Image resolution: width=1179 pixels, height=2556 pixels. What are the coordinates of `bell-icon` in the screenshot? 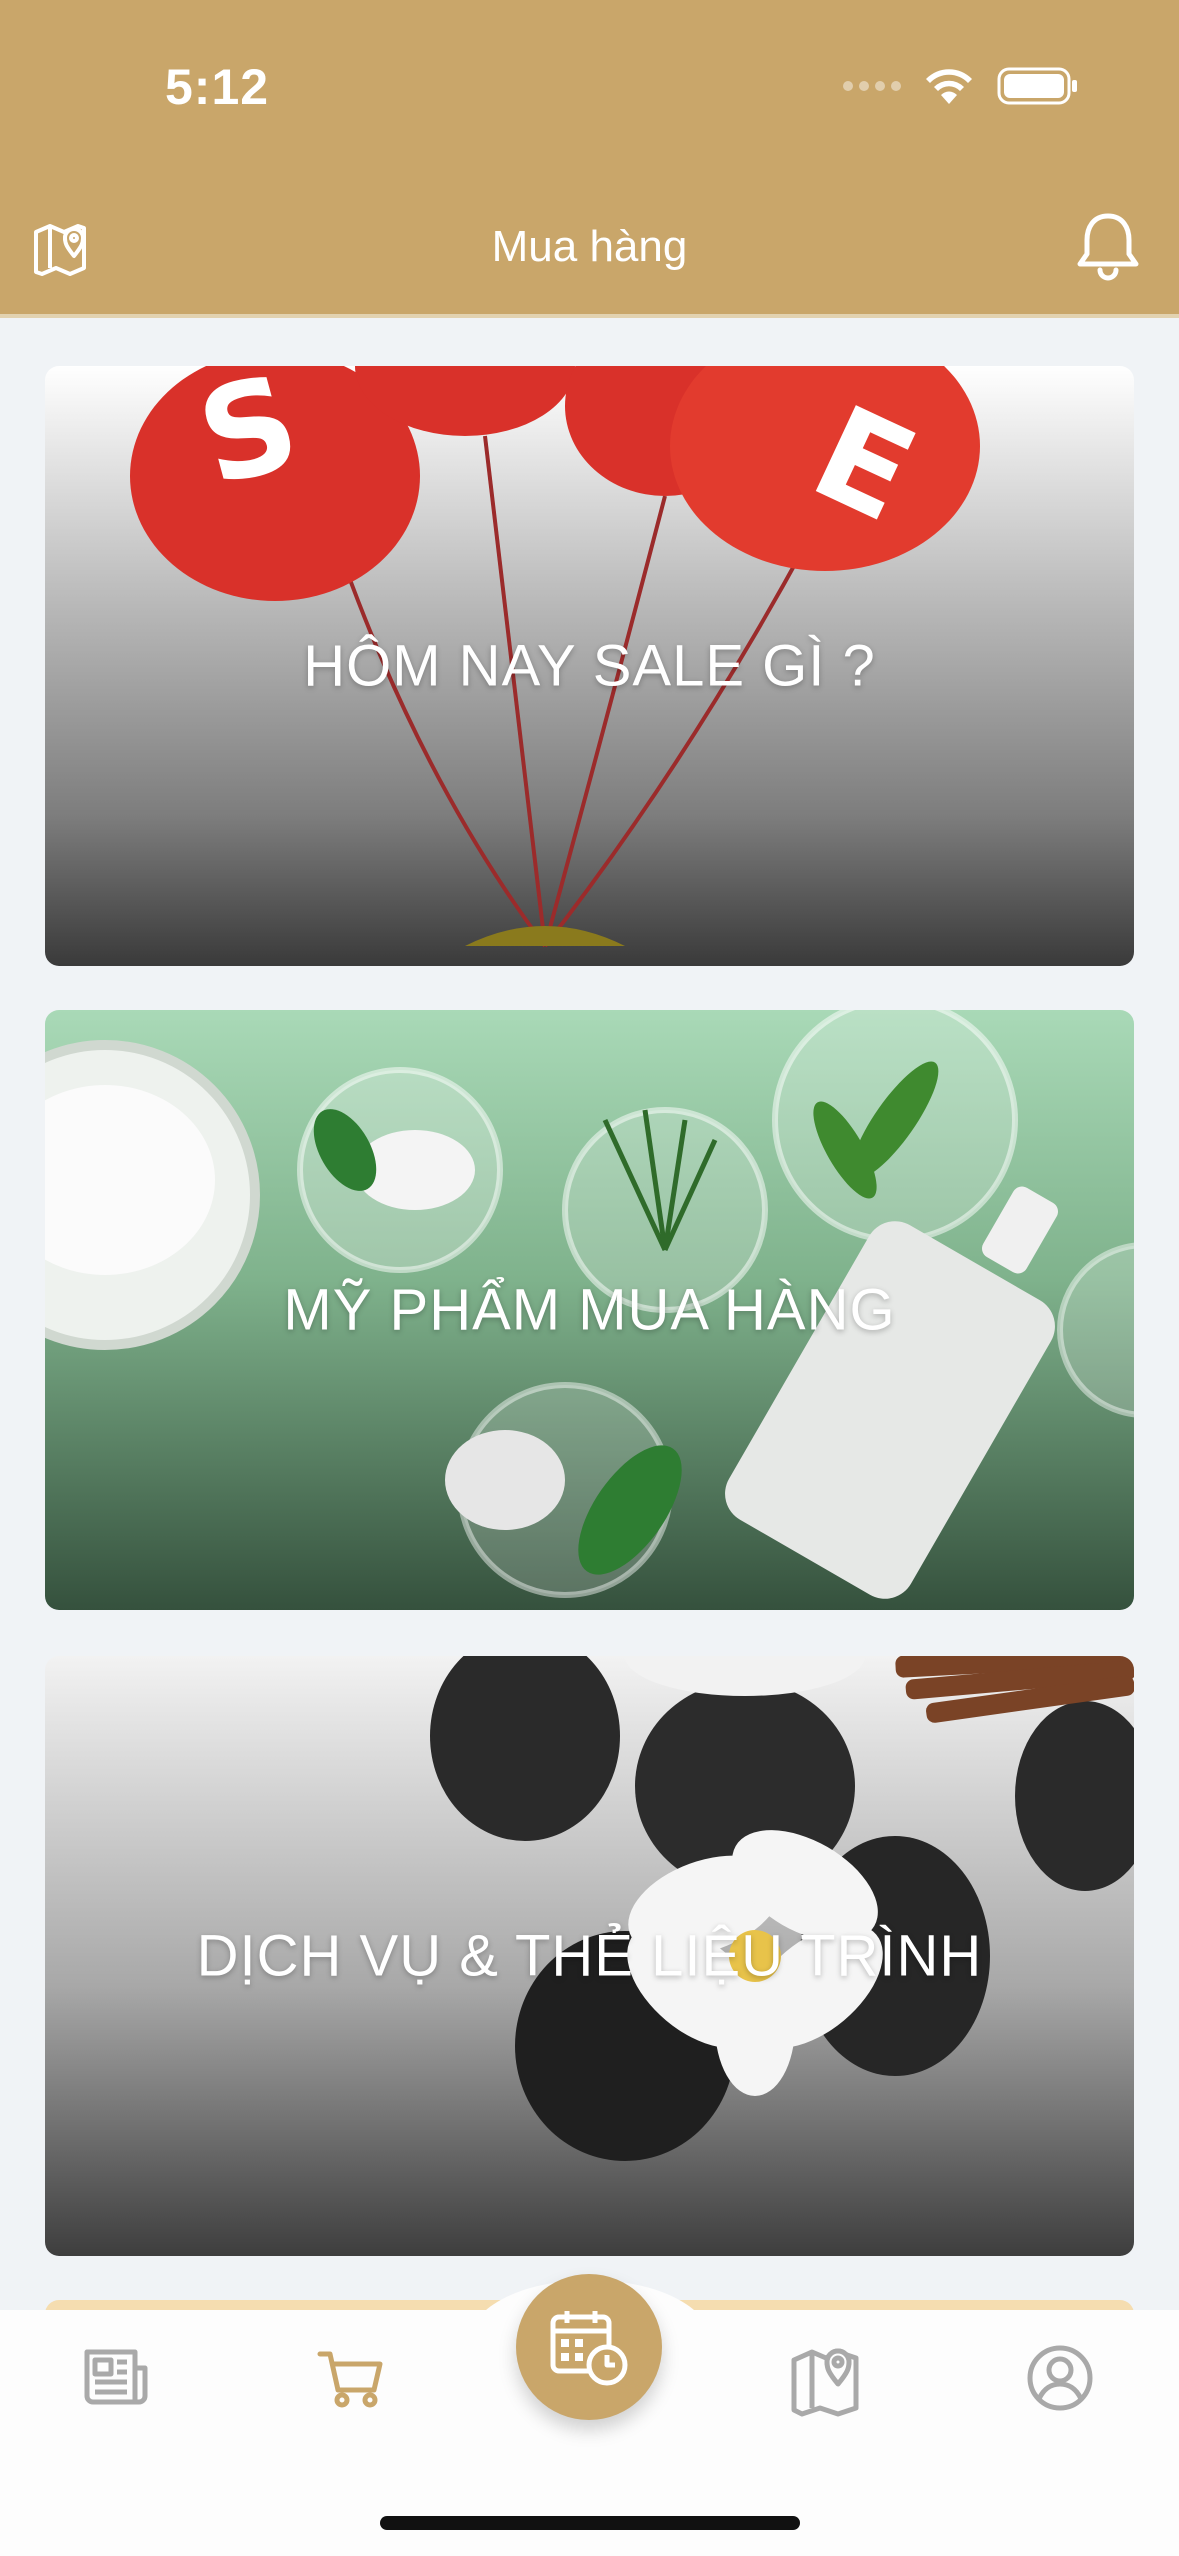 It's located at (1108, 247).